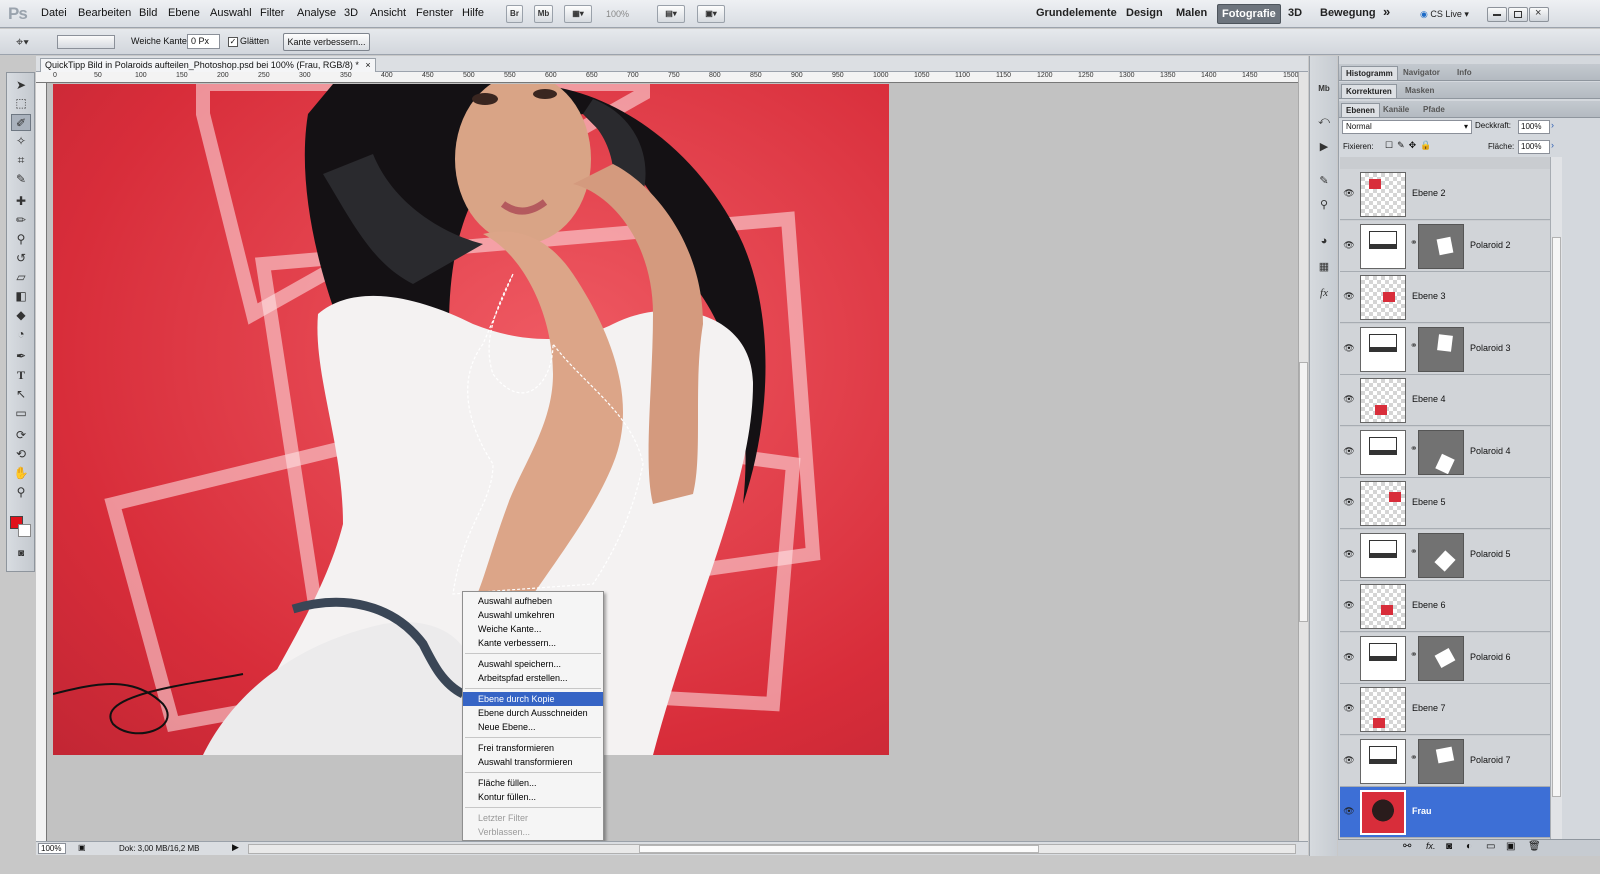 This screenshot has height=874, width=1600. Describe the element at coordinates (21, 141) in the screenshot. I see `quick-selection-tool-icon: ✧` at that location.